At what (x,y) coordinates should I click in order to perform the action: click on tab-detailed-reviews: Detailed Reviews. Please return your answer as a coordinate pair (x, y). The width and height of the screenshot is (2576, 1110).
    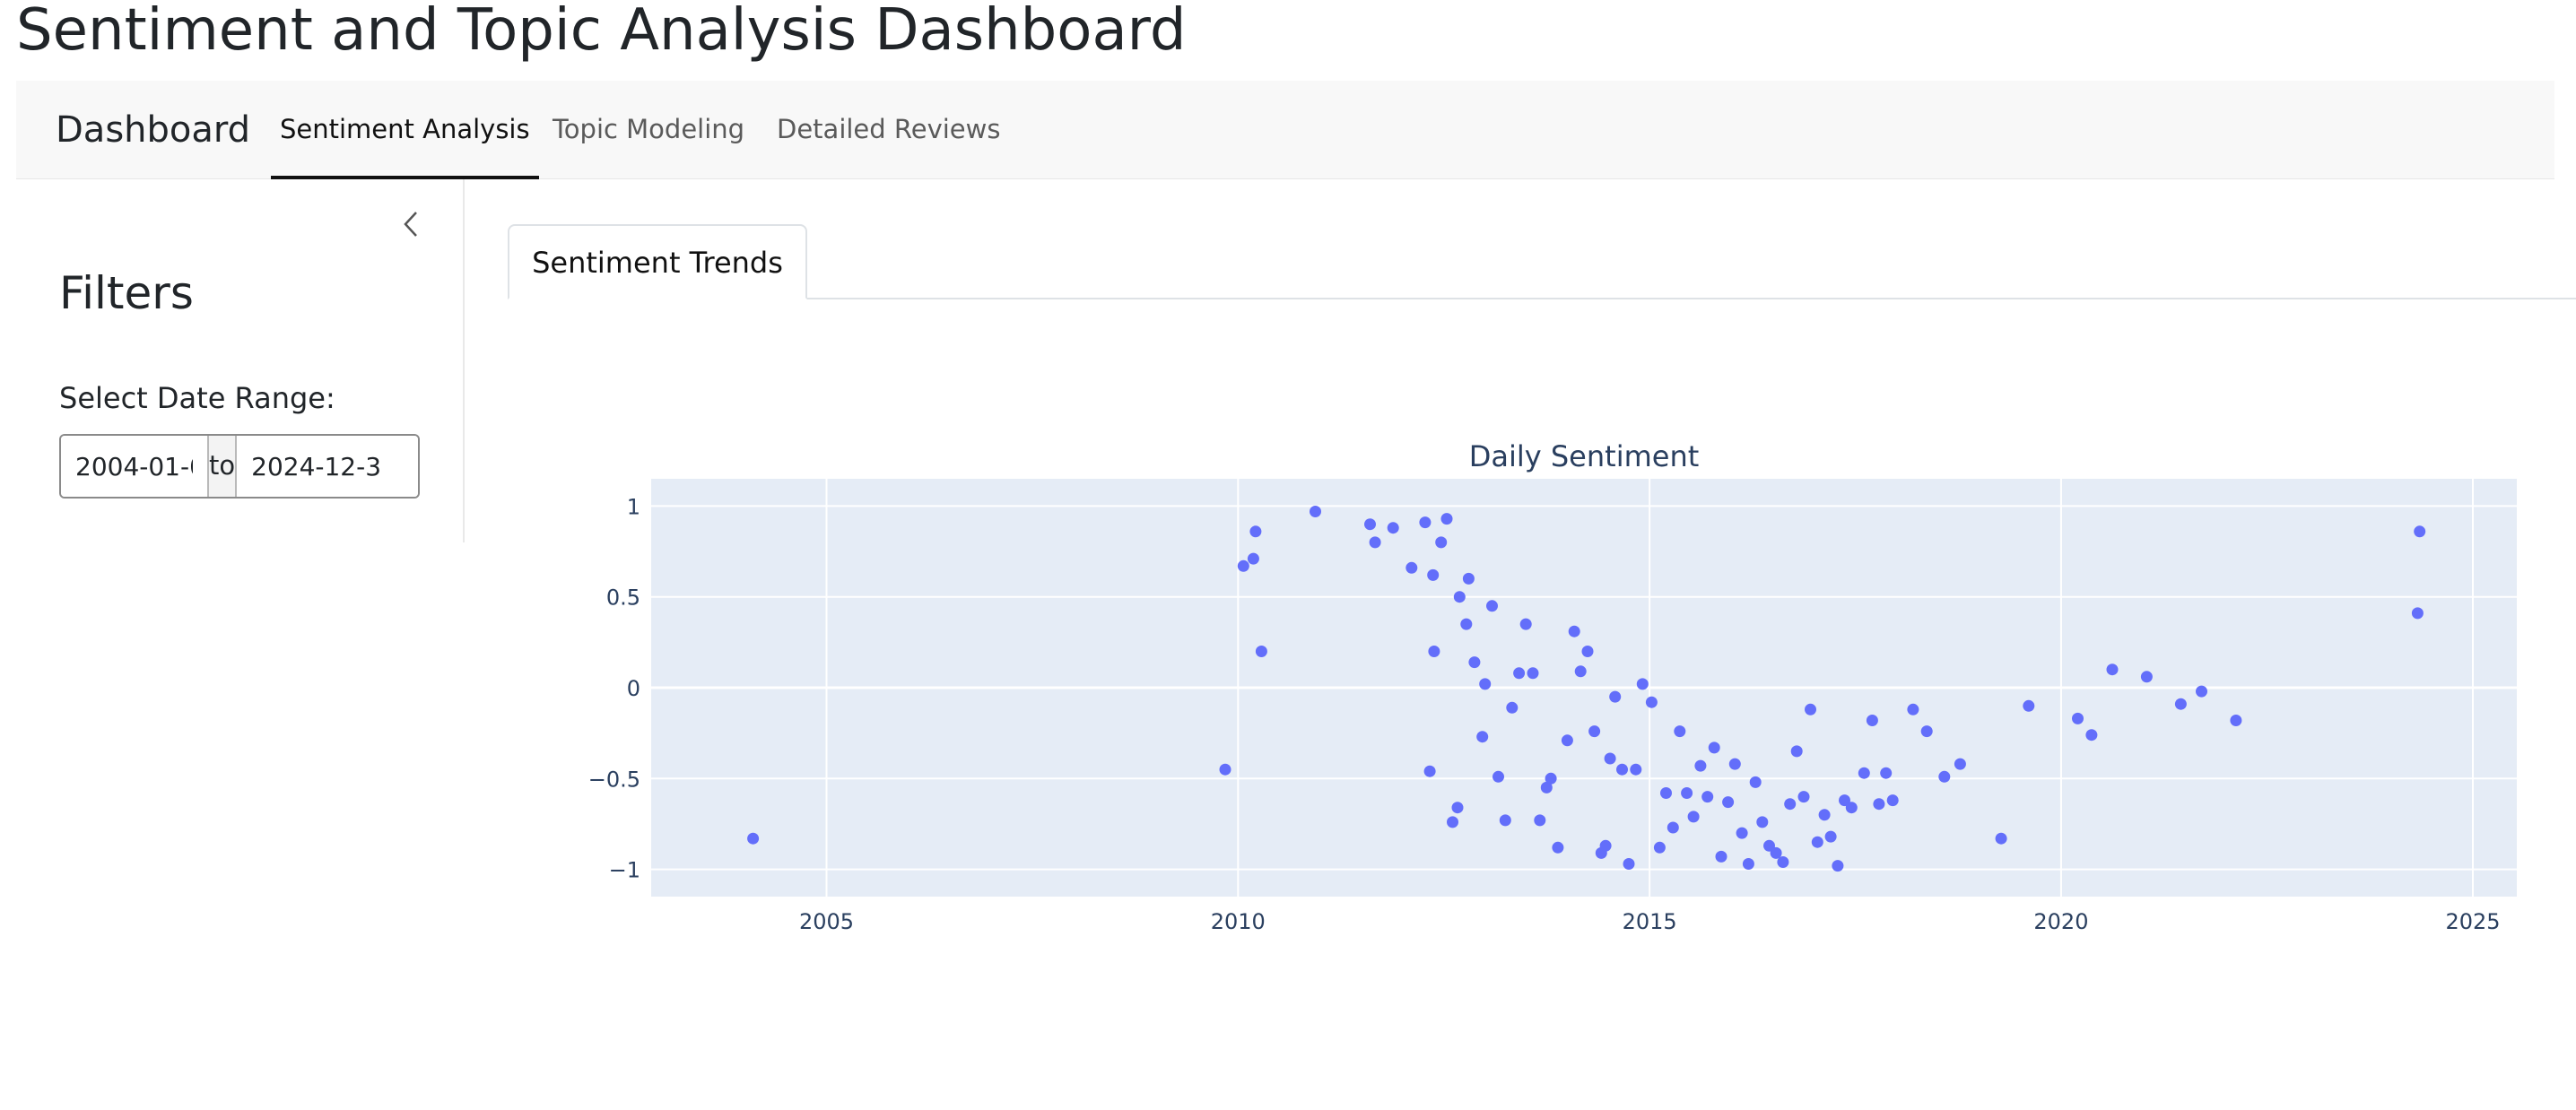
    Looking at the image, I should click on (888, 130).